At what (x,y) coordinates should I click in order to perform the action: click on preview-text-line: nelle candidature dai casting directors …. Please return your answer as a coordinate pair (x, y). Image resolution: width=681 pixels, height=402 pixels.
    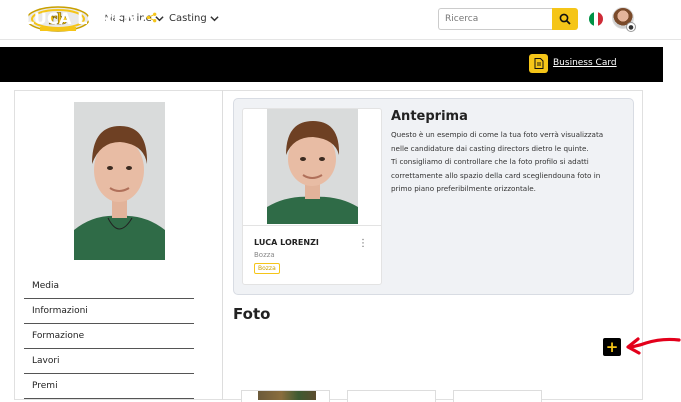
    Looking at the image, I should click on (490, 148).